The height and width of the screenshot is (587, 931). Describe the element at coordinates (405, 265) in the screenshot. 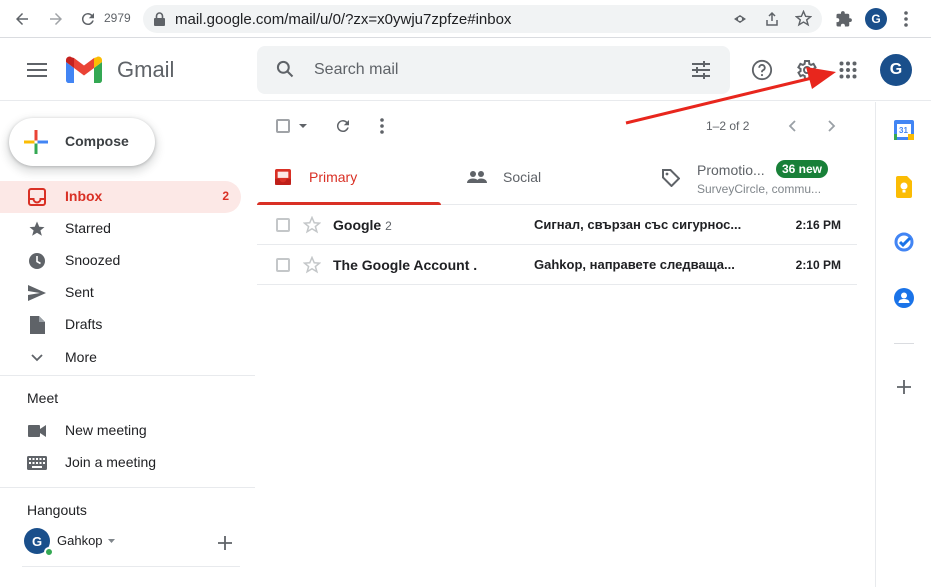

I see `email-sender: The Google Account .` at that location.